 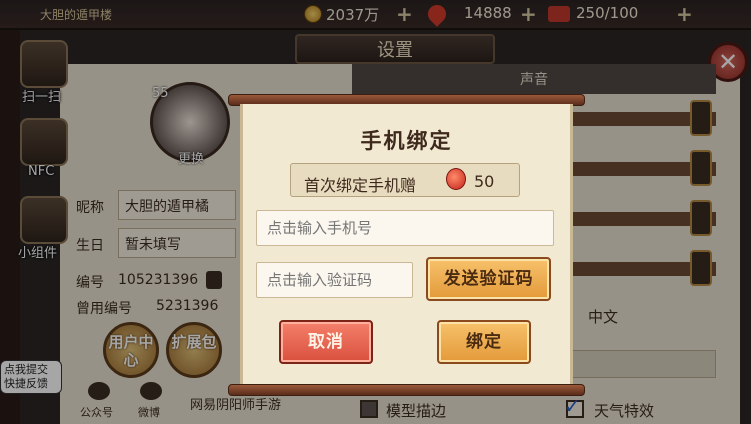 What do you see at coordinates (405, 228) in the screenshot?
I see `phone-input` at bounding box center [405, 228].